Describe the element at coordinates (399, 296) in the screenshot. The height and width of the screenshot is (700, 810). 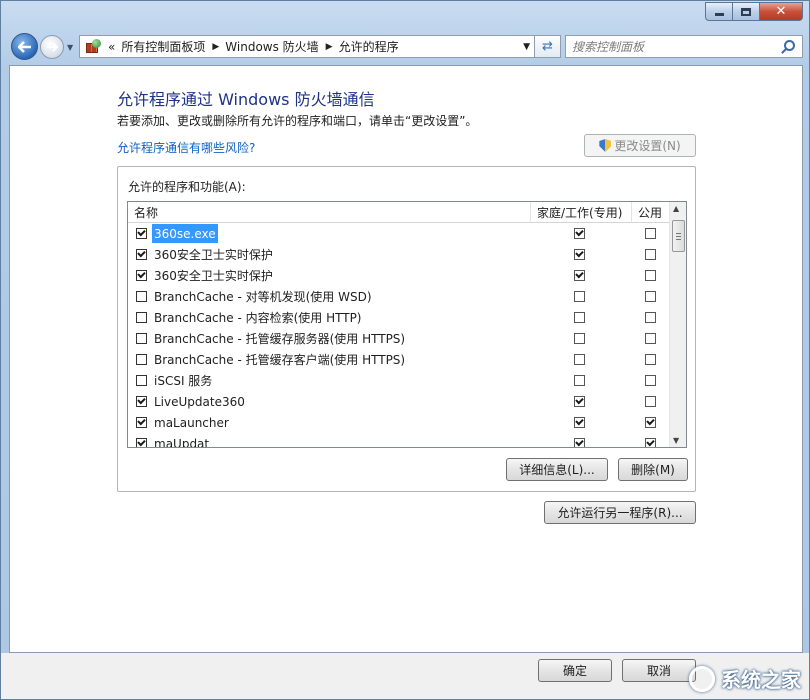
I see `table-row: BranchCache - 对等机发现(使用 WSD)` at that location.